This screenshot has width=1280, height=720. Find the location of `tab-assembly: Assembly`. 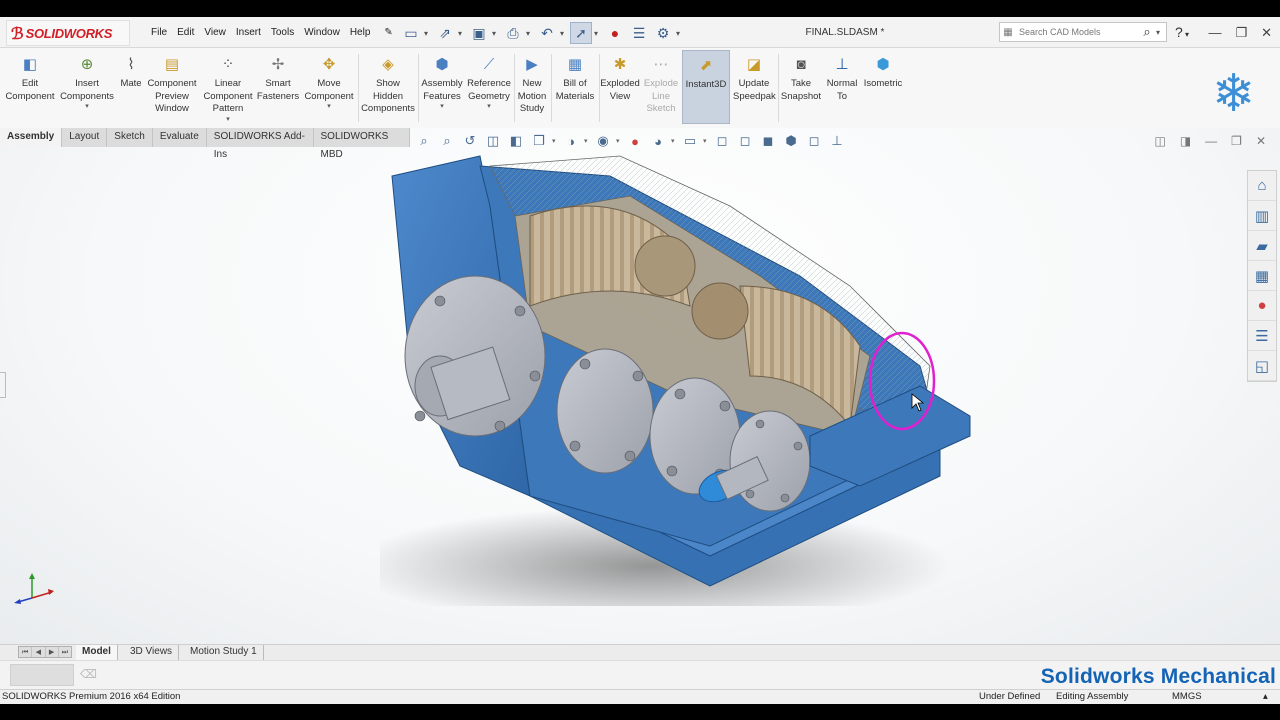

tab-assembly: Assembly is located at coordinates (31, 137).